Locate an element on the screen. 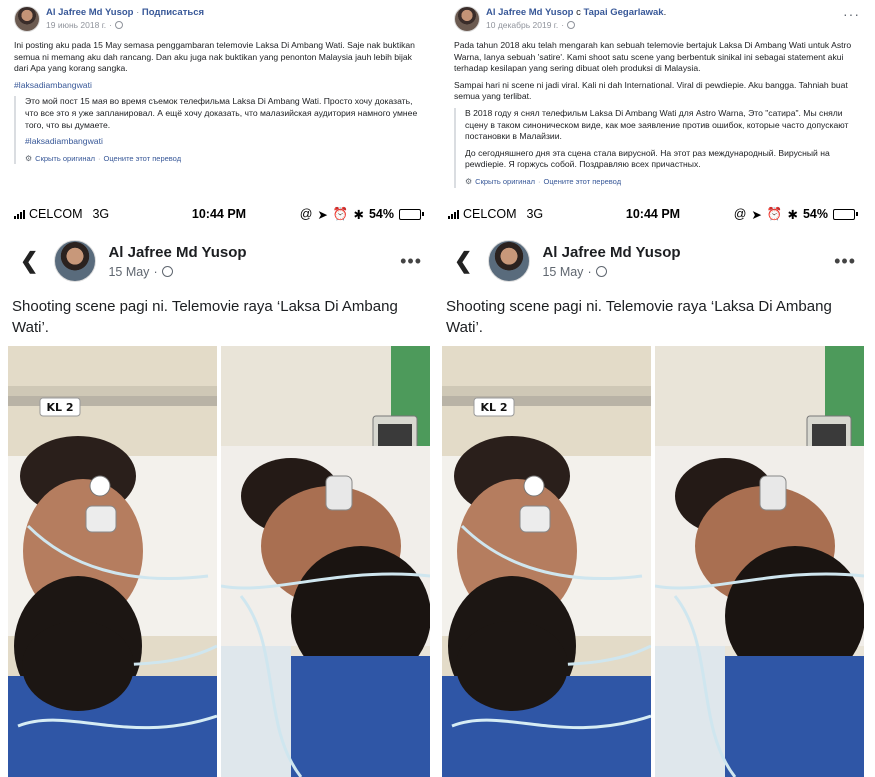 This screenshot has width=875, height=777. post-date-link: 10 декабрь 2019 г. is located at coordinates (522, 25).